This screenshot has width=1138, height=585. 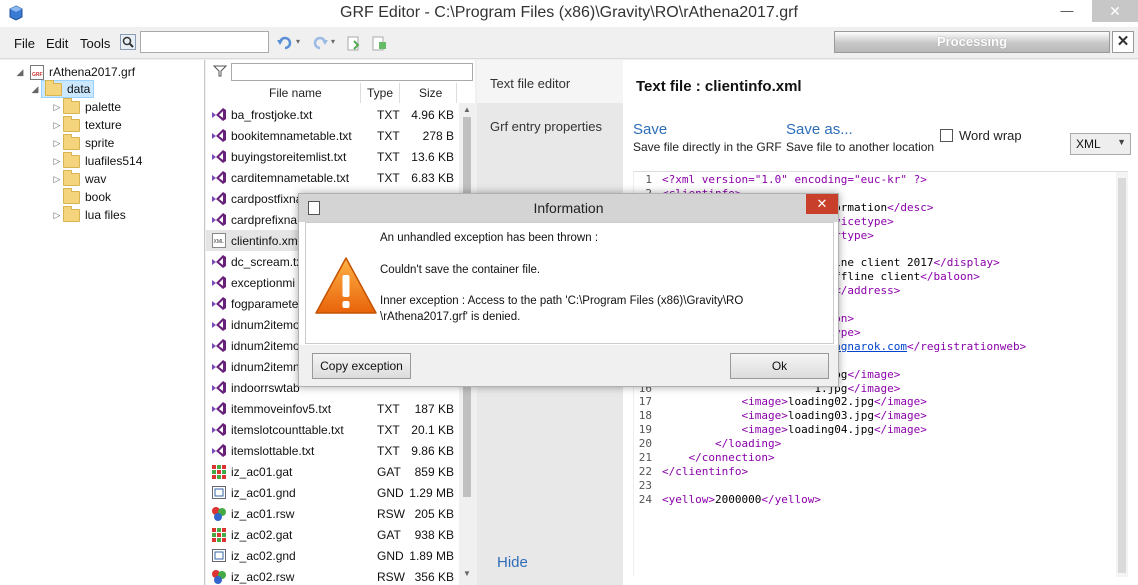 I want to click on tab-grf-entry-properties: Grf entry properties, so click(x=550, y=124).